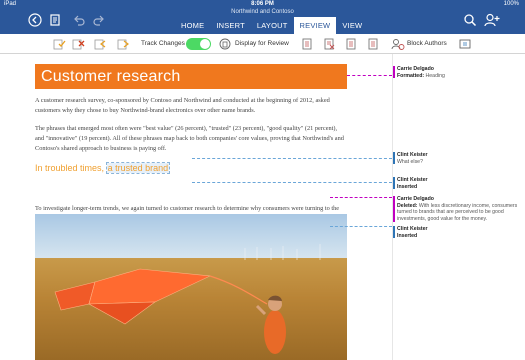 This screenshot has height=360, width=525. What do you see at coordinates (100, 44) in the screenshot?
I see `previous-change-icon` at bounding box center [100, 44].